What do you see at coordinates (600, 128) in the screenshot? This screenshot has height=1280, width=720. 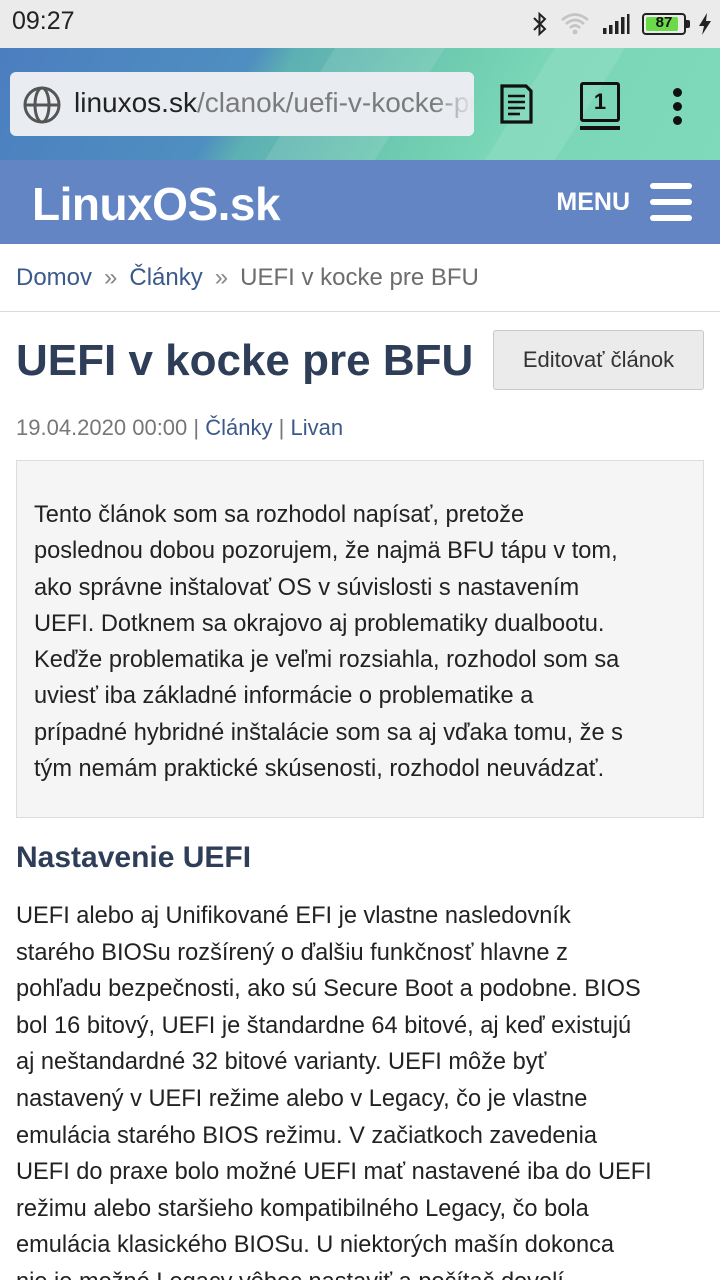 I see `tabs-underline` at bounding box center [600, 128].